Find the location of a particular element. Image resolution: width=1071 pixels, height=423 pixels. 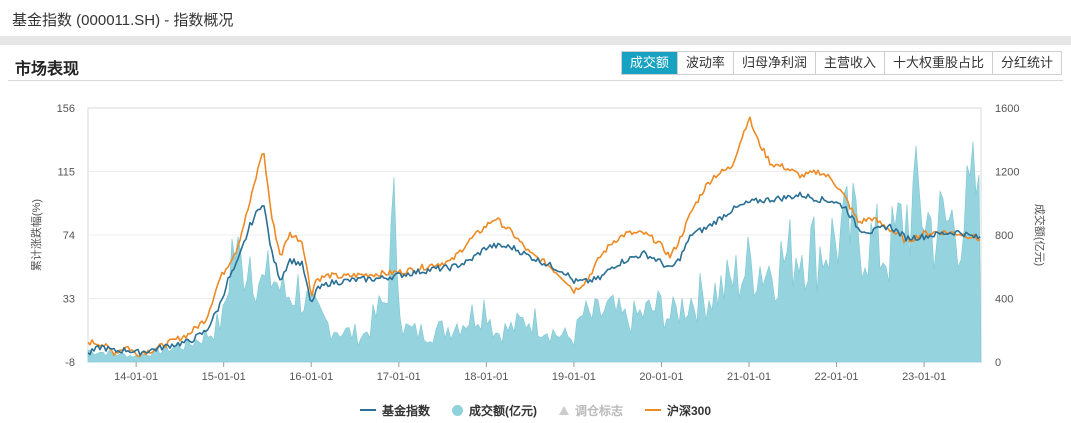

y-left-tick-label: 74 is located at coordinates (69, 236).